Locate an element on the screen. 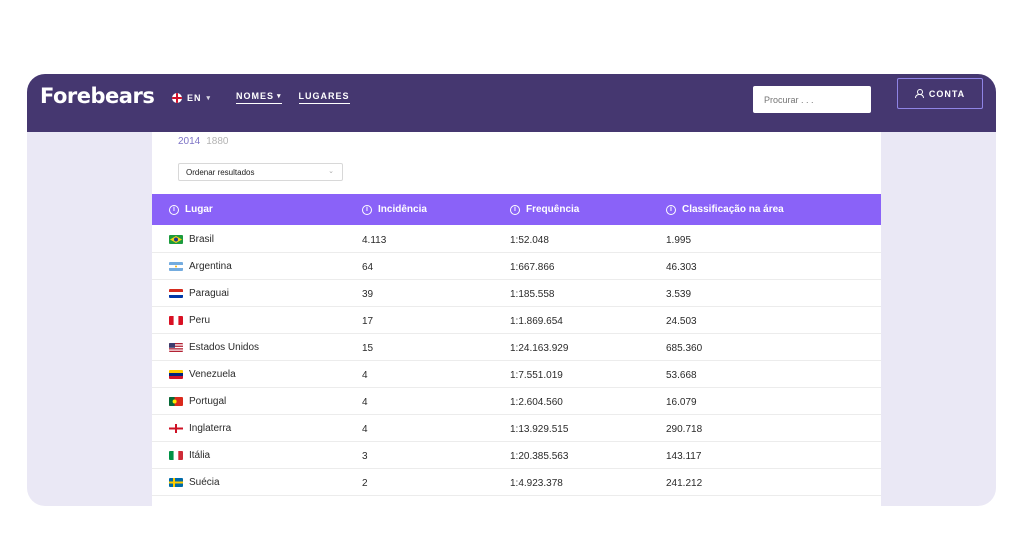  year-option: 1880 is located at coordinates (217, 141).